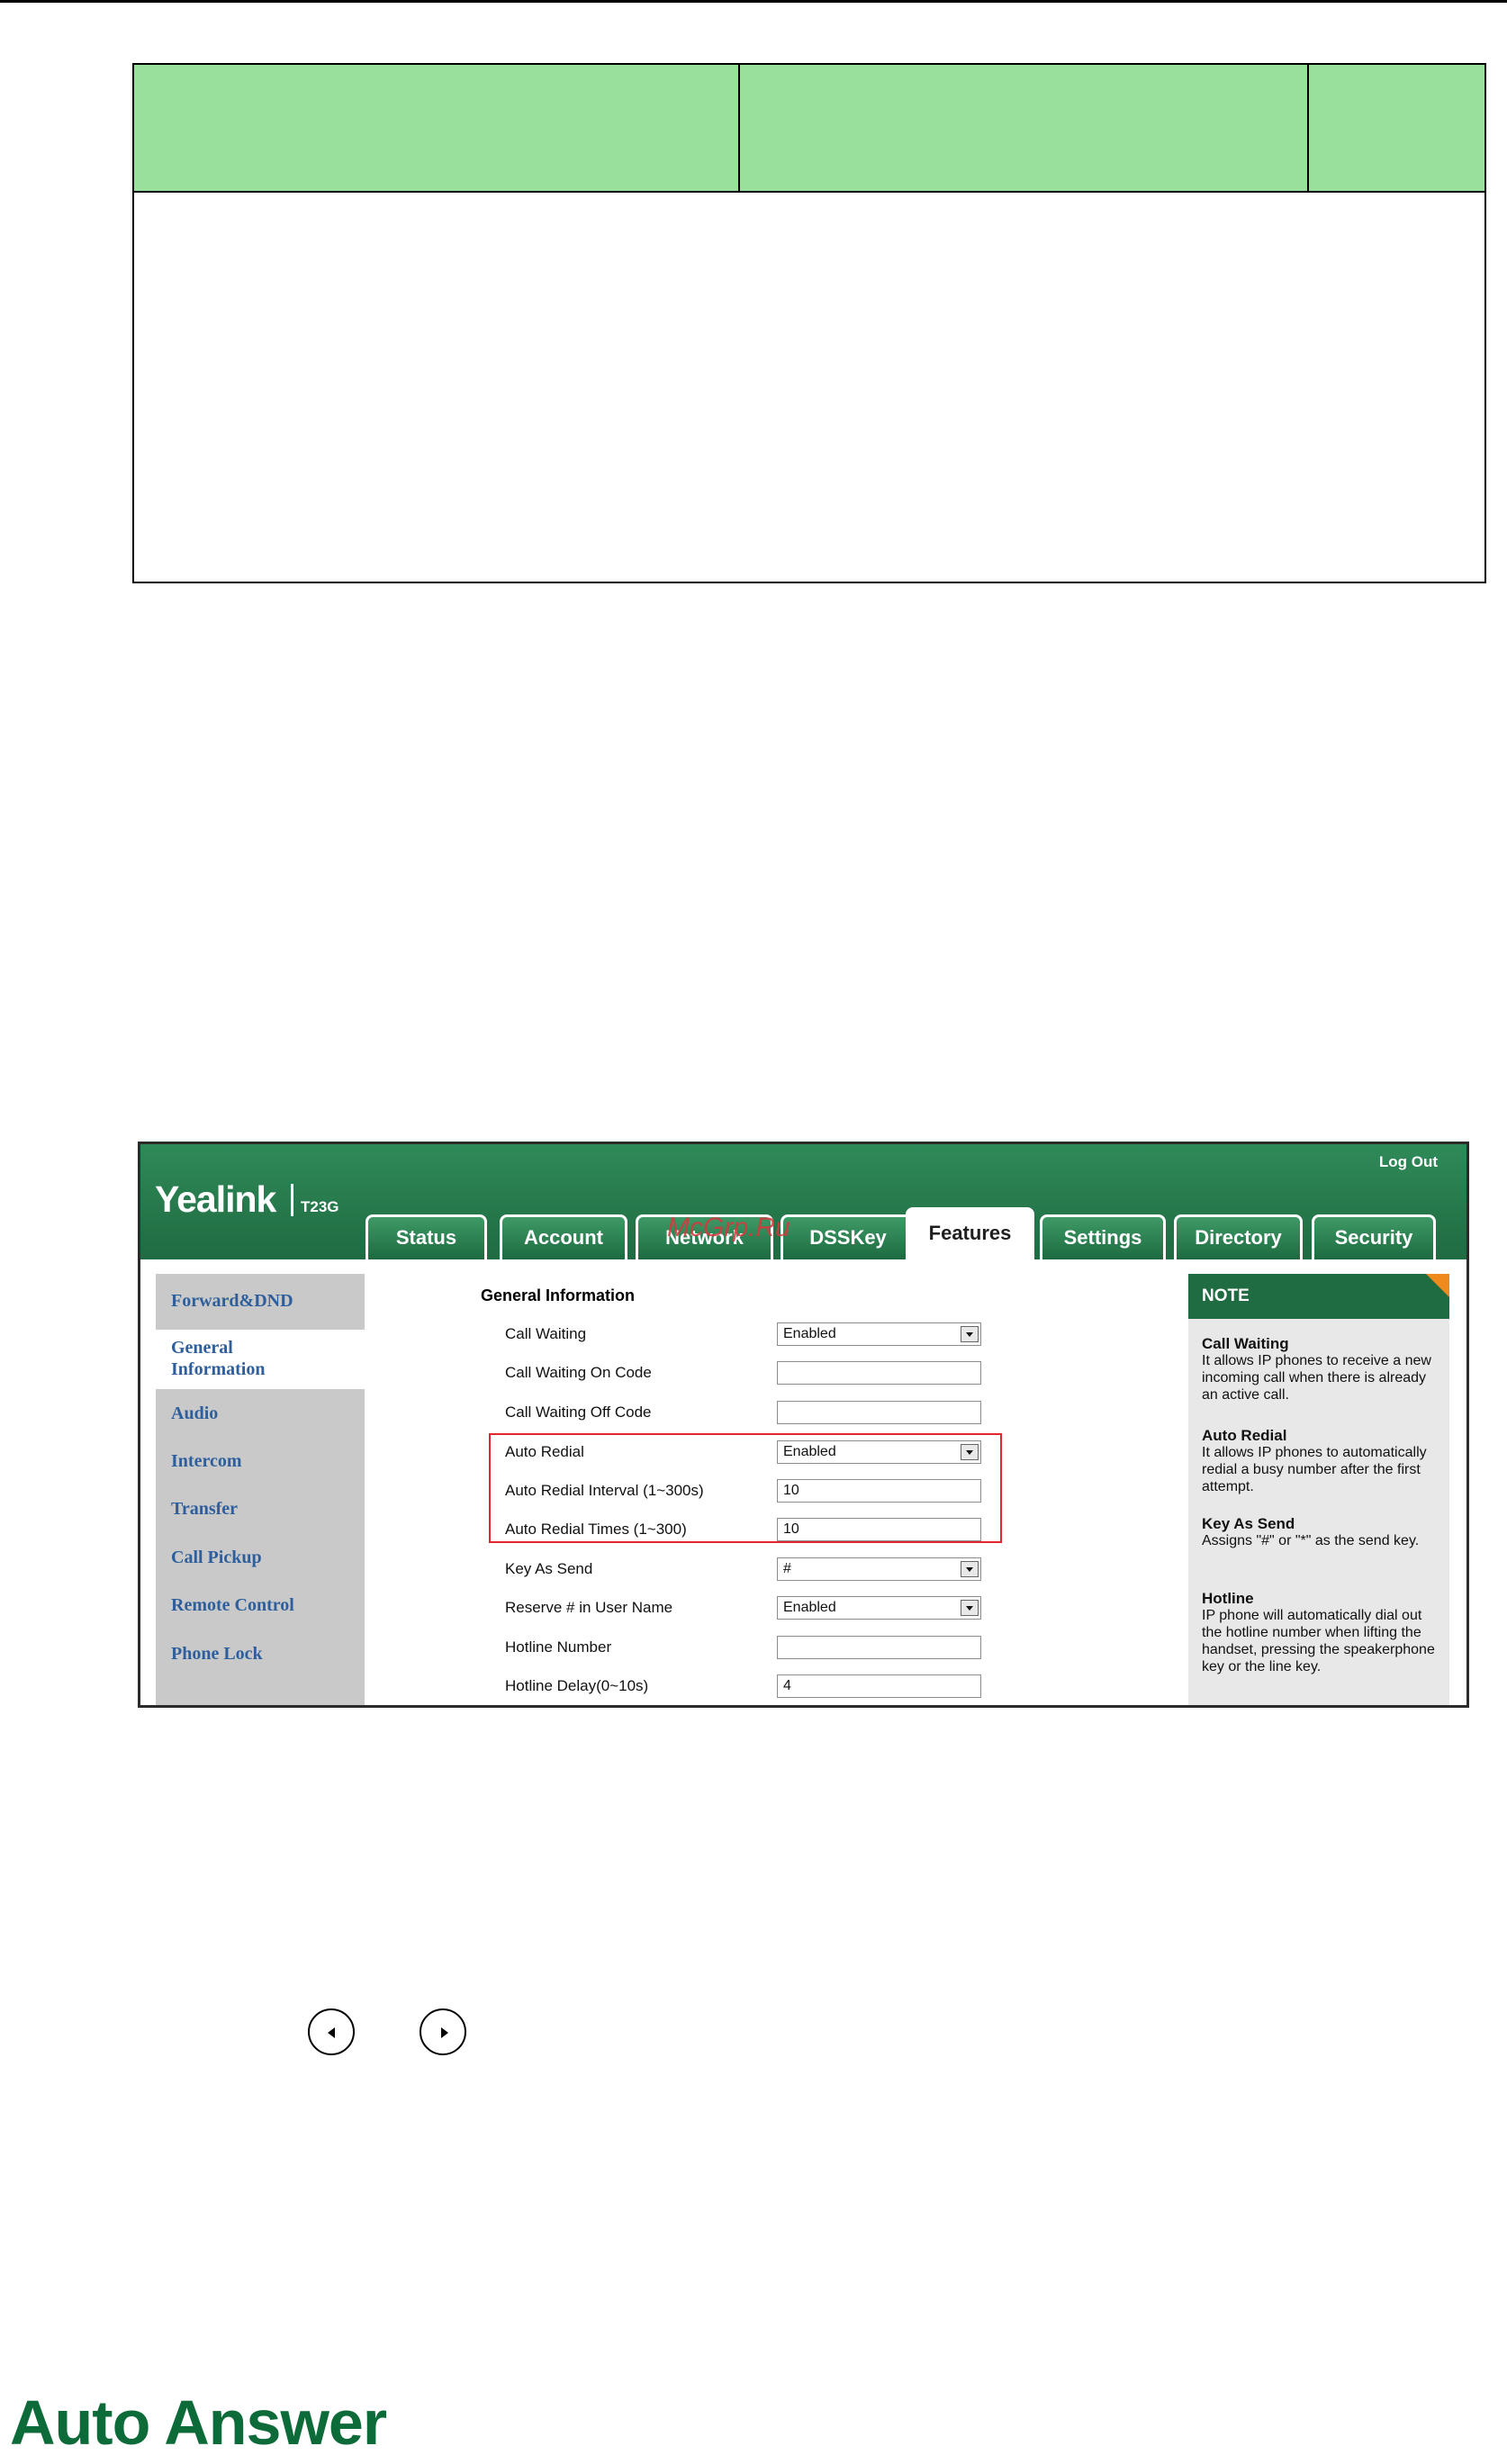 The height and width of the screenshot is (2464, 1507). What do you see at coordinates (879, 1334) in the screenshot?
I see `call-waiting-select: Enabled` at bounding box center [879, 1334].